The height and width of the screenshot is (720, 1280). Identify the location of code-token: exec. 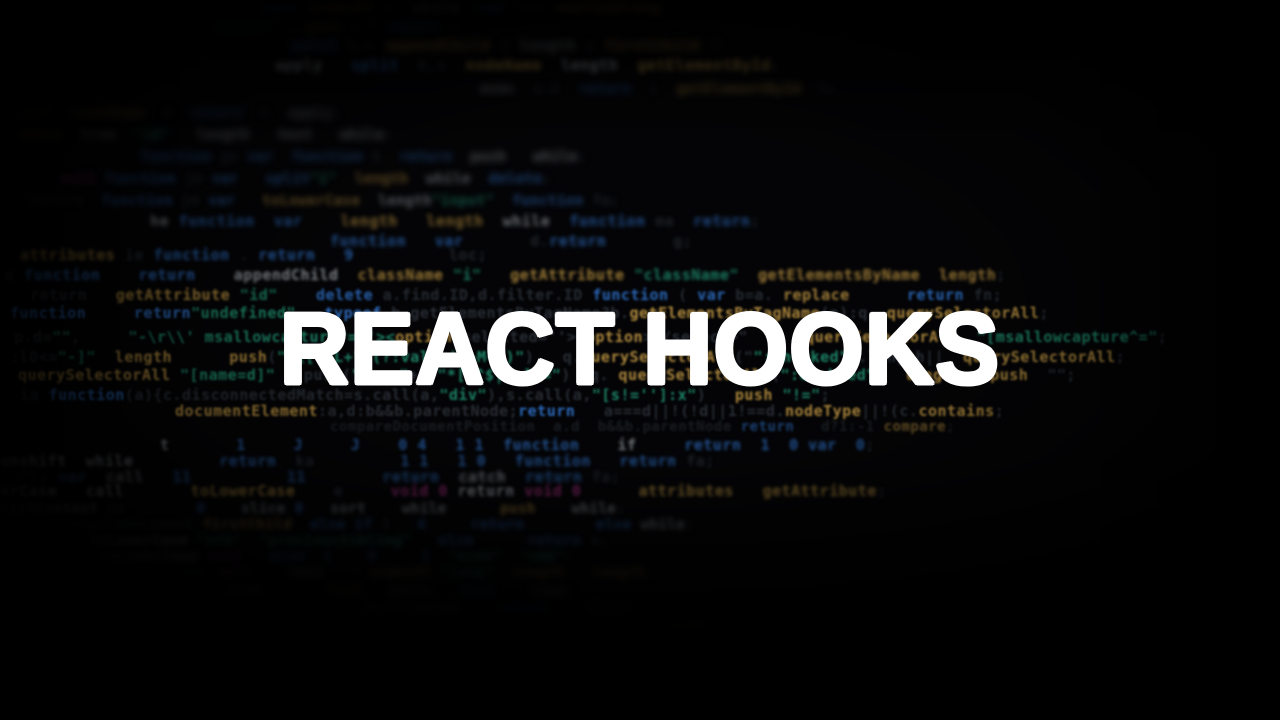
(498, 89).